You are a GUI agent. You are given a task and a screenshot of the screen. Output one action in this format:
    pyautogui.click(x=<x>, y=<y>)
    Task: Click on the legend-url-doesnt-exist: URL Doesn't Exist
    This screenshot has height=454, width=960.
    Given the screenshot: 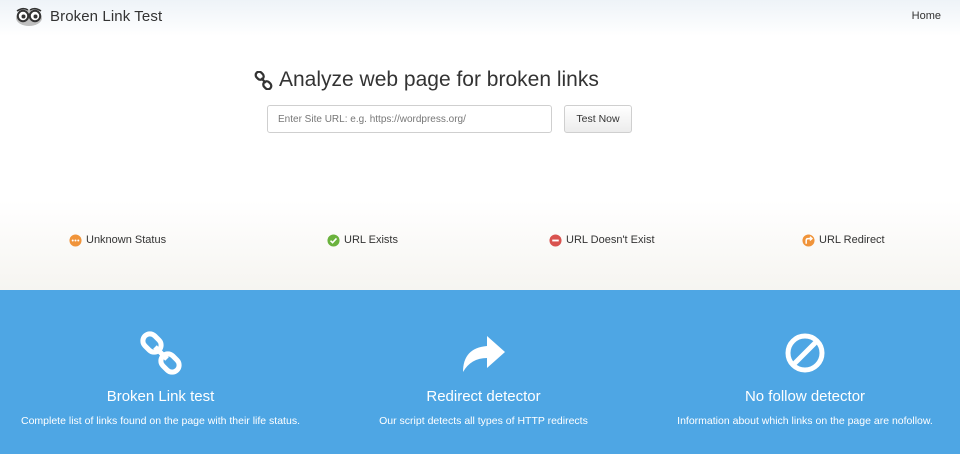 What is the action you would take?
    pyautogui.click(x=602, y=240)
    